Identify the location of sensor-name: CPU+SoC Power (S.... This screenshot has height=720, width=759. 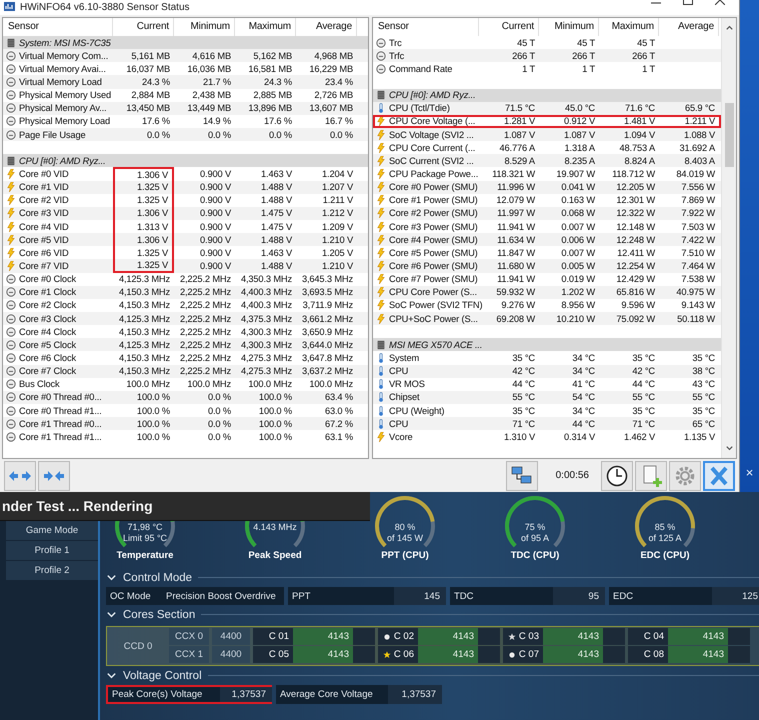
(433, 318).